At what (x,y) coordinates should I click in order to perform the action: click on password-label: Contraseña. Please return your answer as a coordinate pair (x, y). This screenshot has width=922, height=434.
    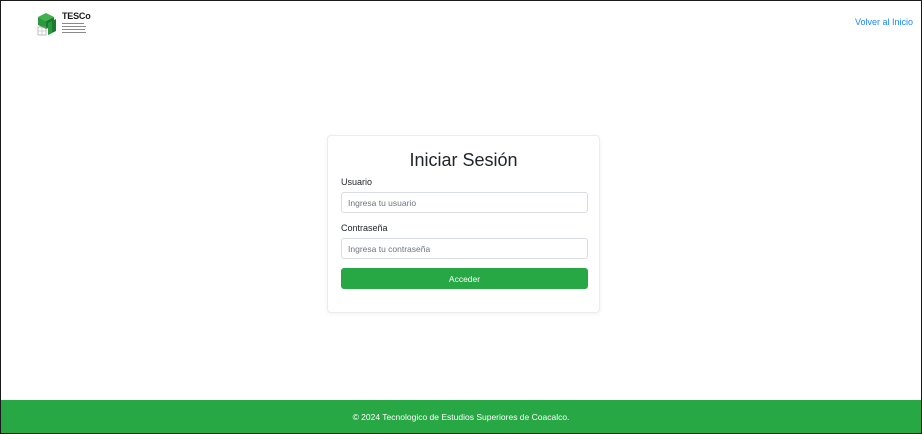
    Looking at the image, I should click on (364, 228).